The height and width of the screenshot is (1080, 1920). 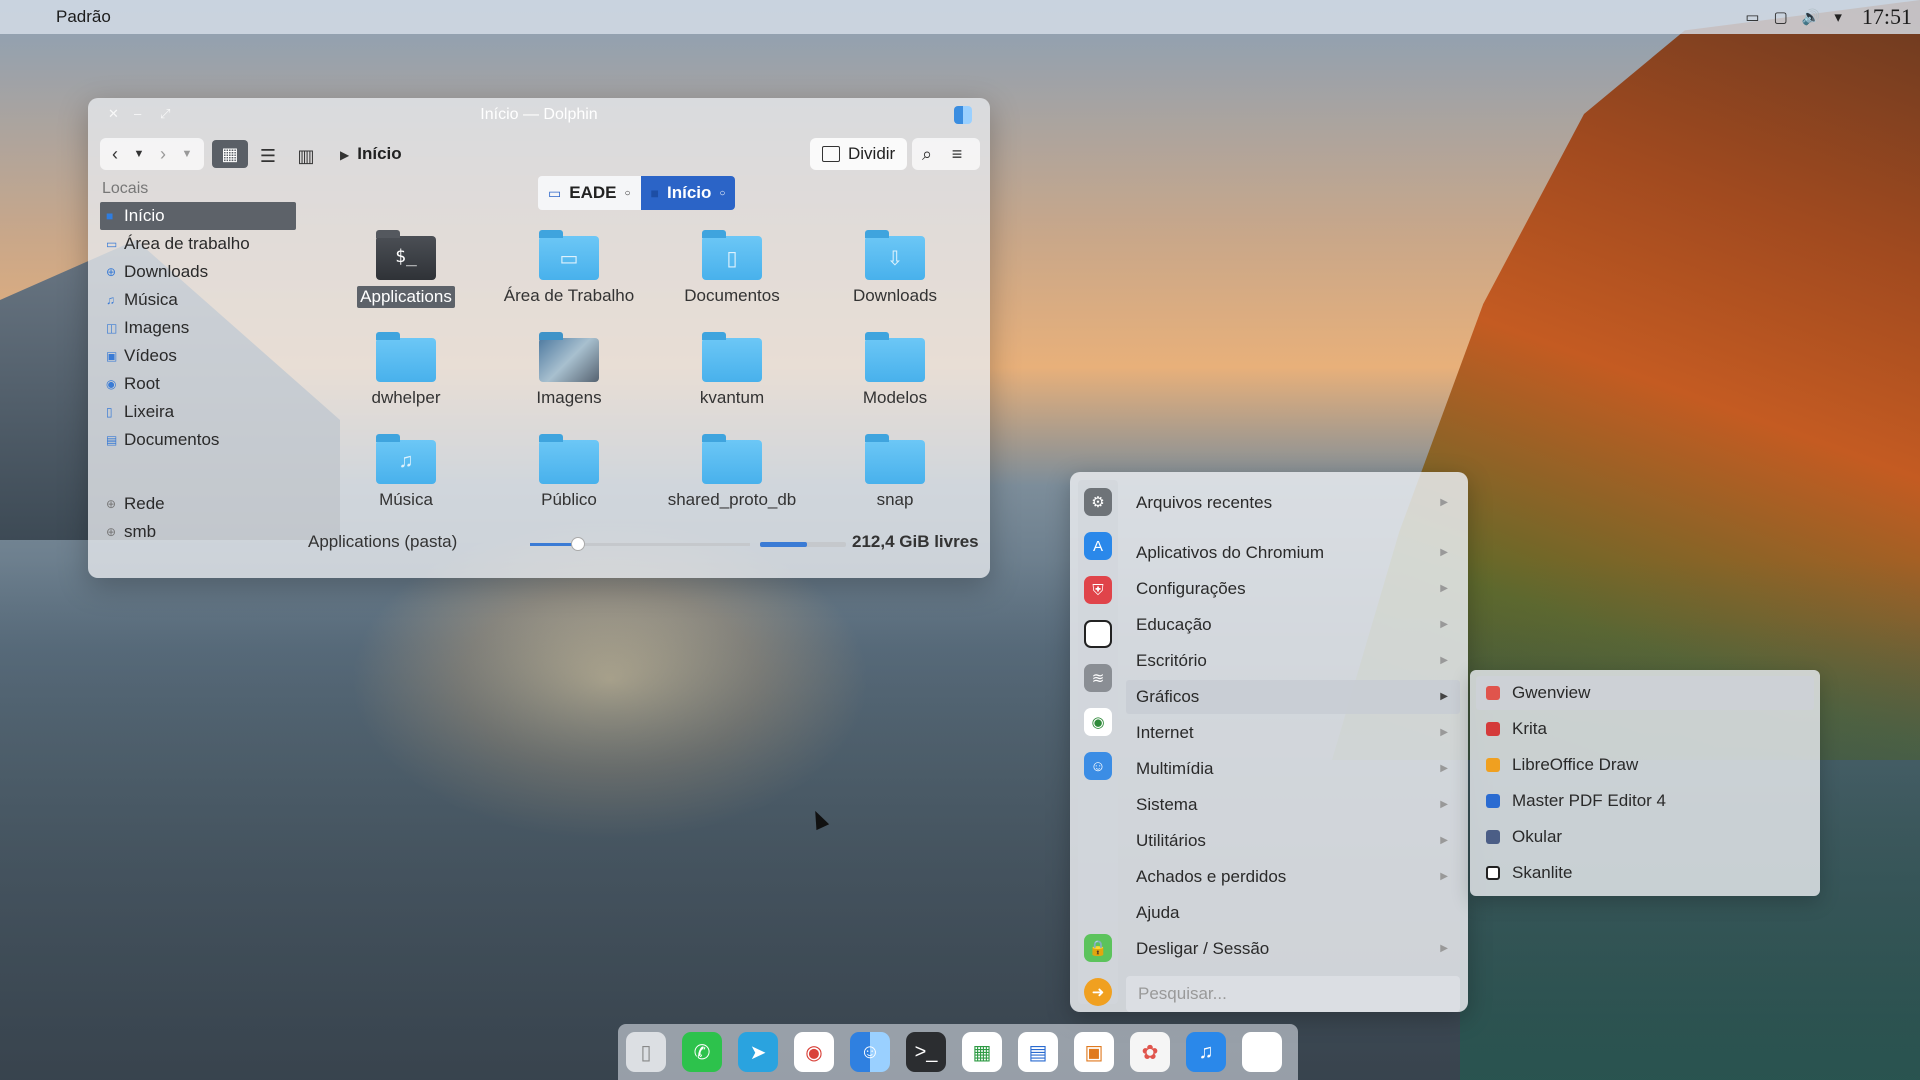 What do you see at coordinates (1811, 17) in the screenshot?
I see `volume-icon: 🔊` at bounding box center [1811, 17].